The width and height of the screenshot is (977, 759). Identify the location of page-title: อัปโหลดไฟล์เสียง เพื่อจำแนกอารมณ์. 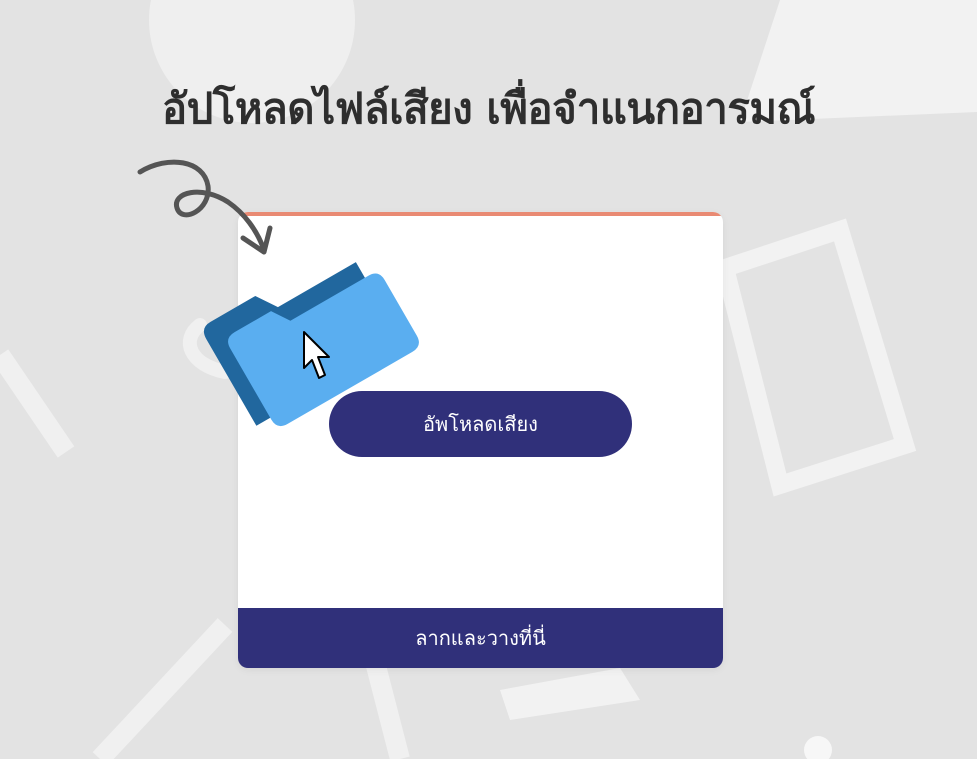
(488, 109).